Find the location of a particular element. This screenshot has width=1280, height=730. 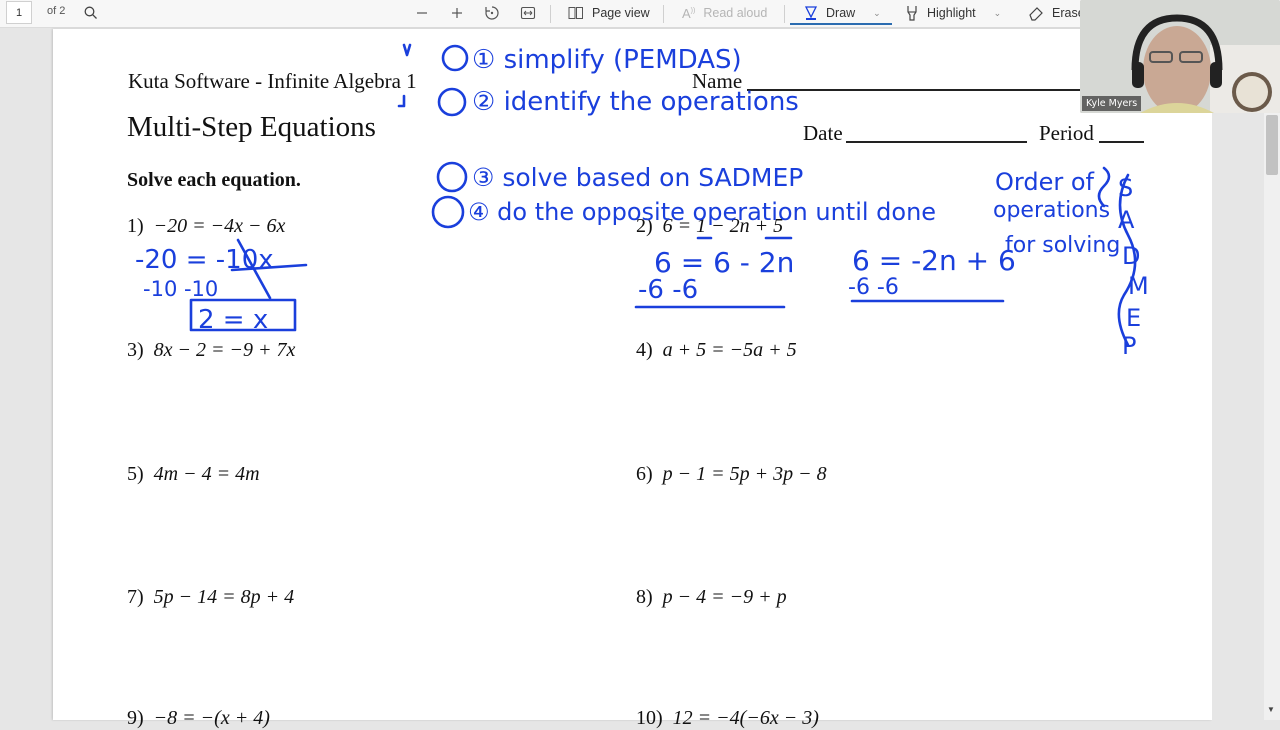

problem-9: 9) −8 = −(x + 4) is located at coordinates (198, 718).